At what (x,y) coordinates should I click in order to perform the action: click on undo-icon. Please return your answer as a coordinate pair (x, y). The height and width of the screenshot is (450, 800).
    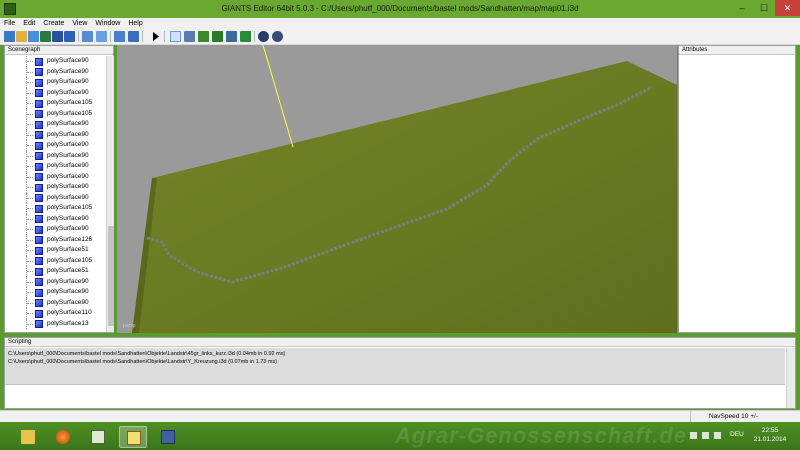
    Looking at the image, I should click on (101, 36).